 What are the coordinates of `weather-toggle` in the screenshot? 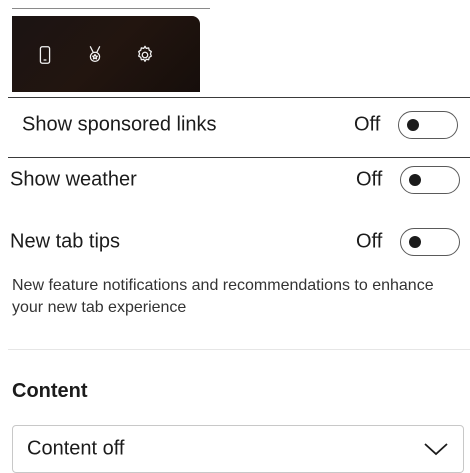 It's located at (430, 180).